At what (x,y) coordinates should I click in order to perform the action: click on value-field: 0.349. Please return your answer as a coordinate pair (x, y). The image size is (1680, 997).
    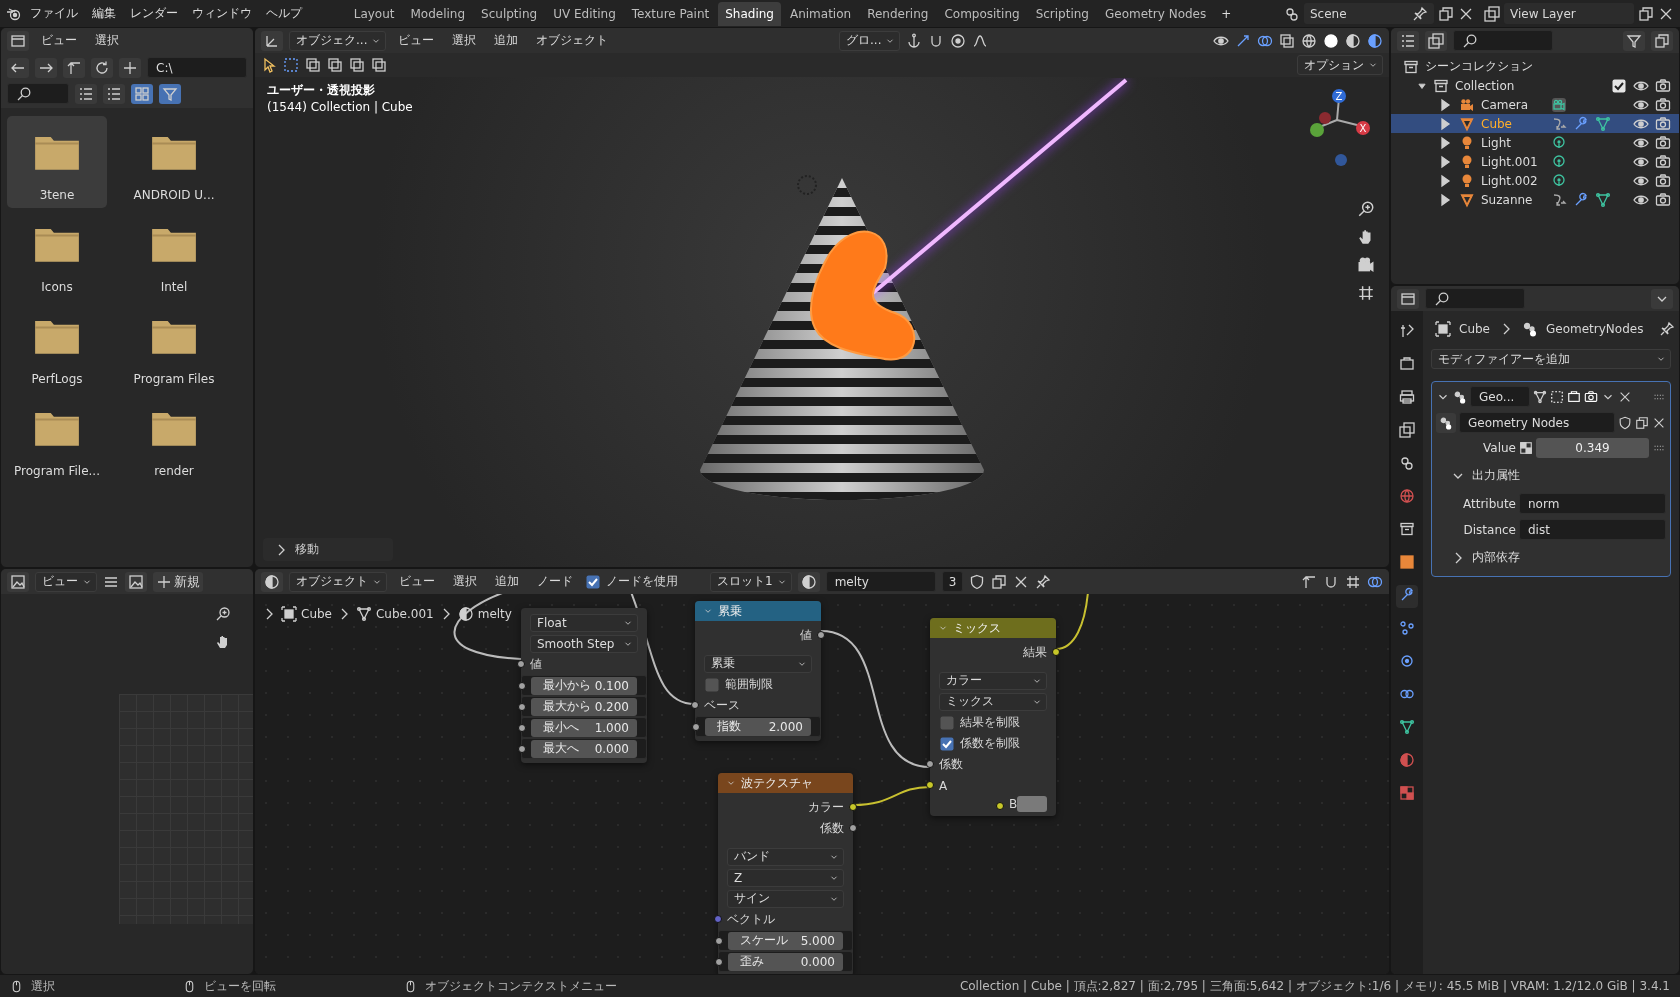
    Looking at the image, I should click on (1592, 448).